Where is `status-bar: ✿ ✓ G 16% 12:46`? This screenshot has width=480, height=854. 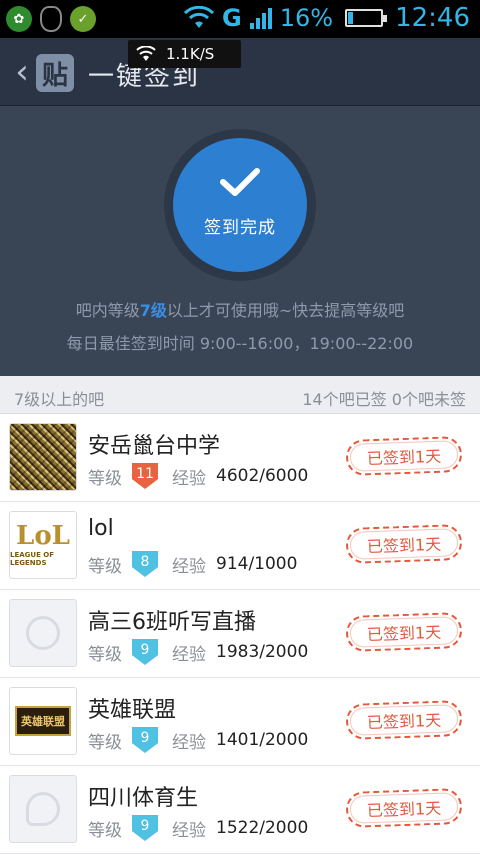 status-bar: ✿ ✓ G 16% 12:46 is located at coordinates (240, 19).